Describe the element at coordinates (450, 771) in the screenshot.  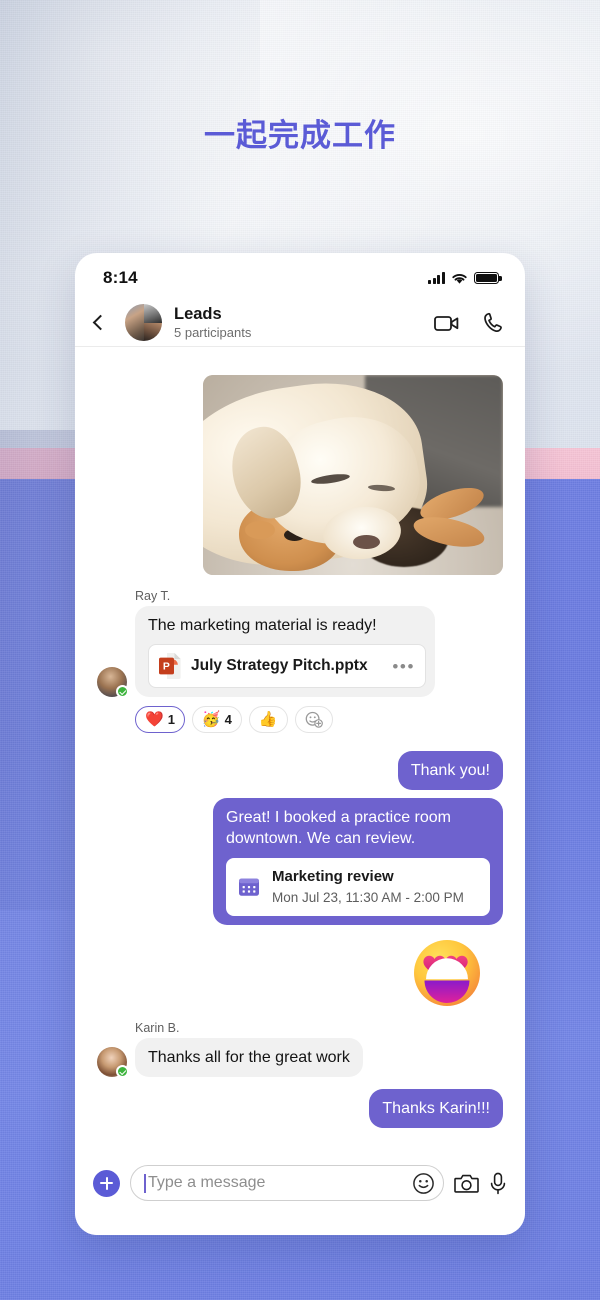
I see `message-bubble-thank-you: Thank you!` at that location.